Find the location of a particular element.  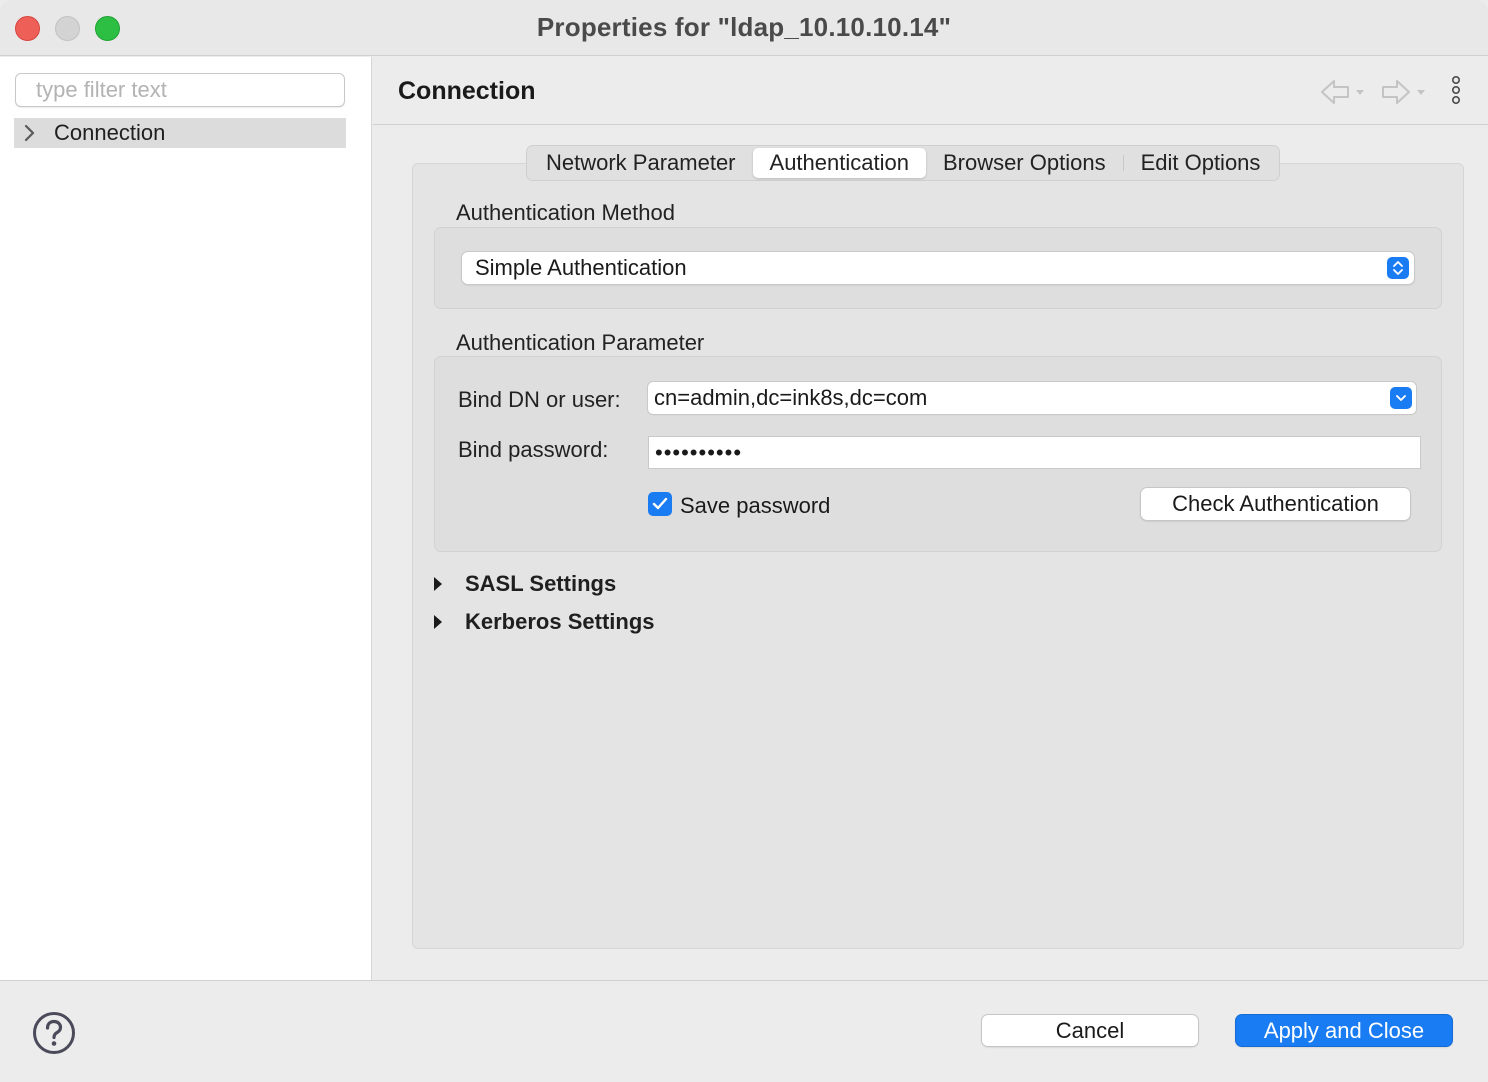

tab-authentication: Authentication is located at coordinates (839, 163).